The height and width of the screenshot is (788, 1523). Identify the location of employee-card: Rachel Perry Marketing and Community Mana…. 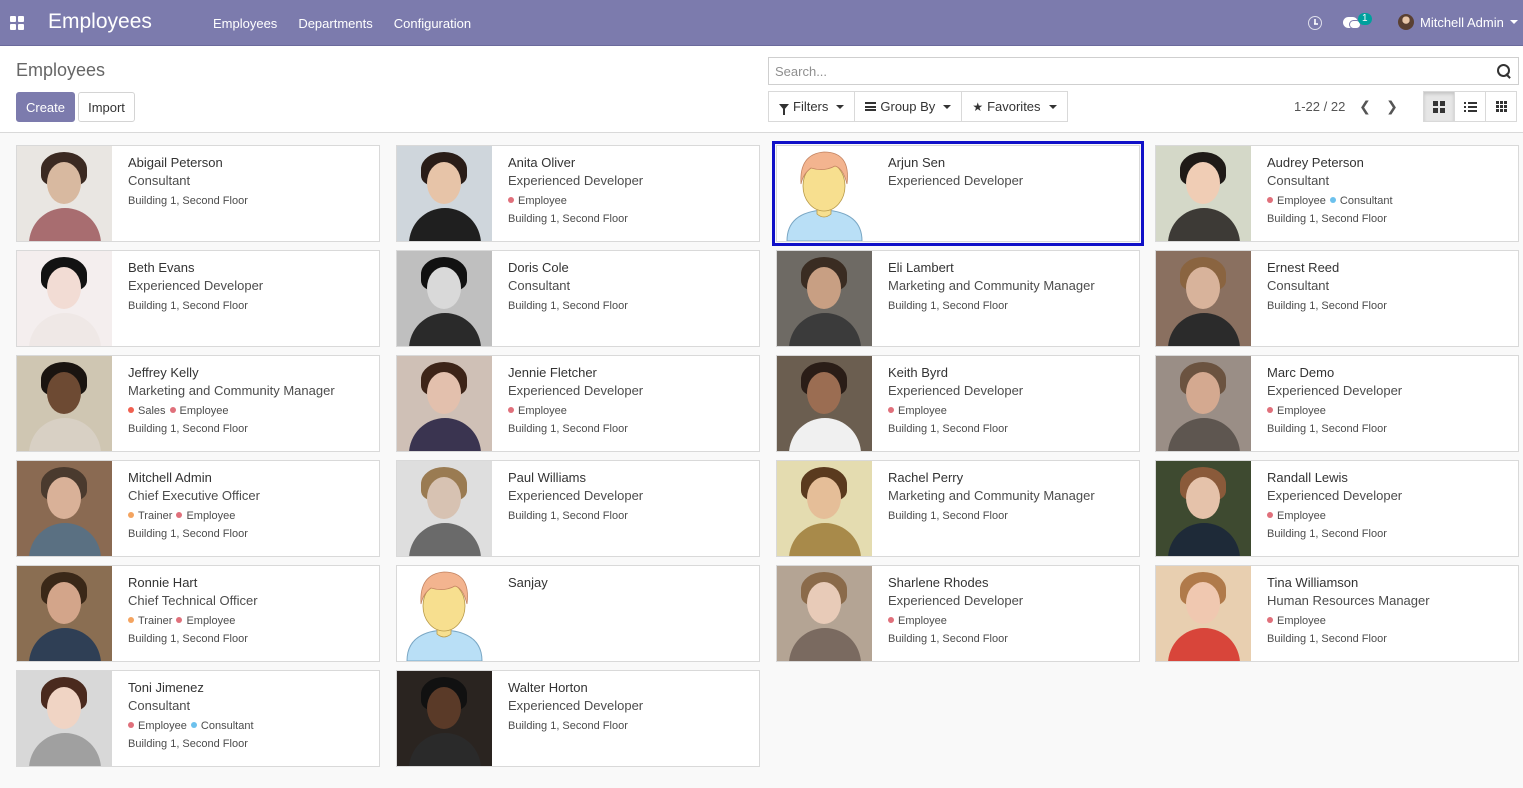
(958, 508).